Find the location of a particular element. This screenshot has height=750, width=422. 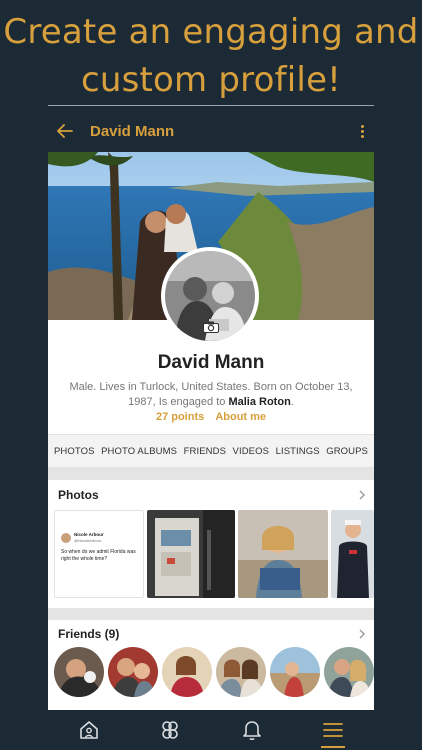

profile-name: David Mann is located at coordinates (211, 362).